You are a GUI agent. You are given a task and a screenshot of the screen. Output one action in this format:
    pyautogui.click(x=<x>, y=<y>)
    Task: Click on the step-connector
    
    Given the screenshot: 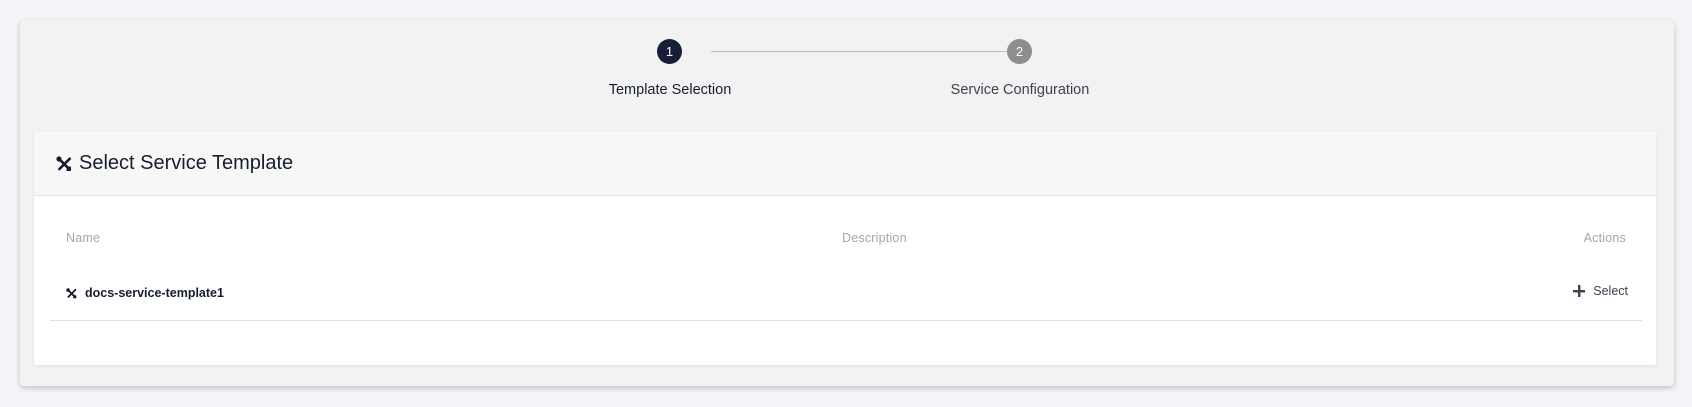 What is the action you would take?
    pyautogui.click(x=866, y=51)
    